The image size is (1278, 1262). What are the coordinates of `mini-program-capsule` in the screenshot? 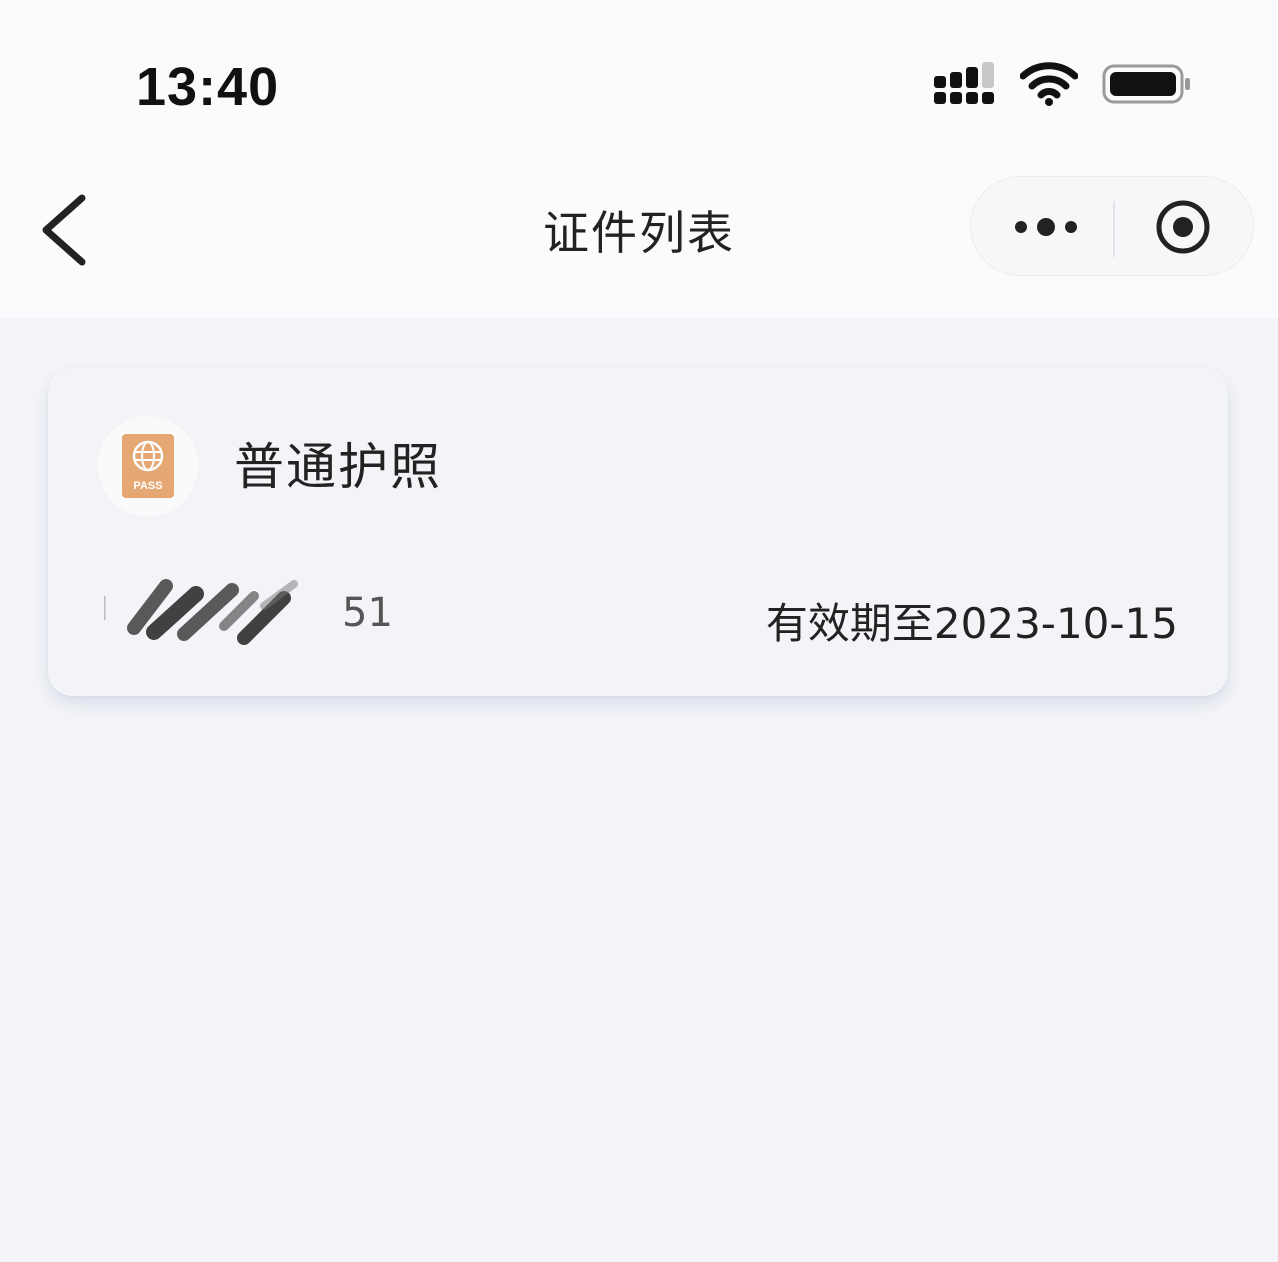 It's located at (1112, 226).